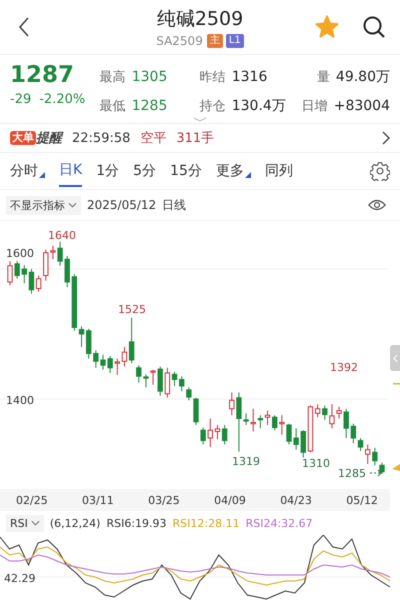 Image resolution: width=400 pixels, height=600 pixels. Describe the element at coordinates (153, 138) in the screenshot. I see `alert-action: 空平` at that location.